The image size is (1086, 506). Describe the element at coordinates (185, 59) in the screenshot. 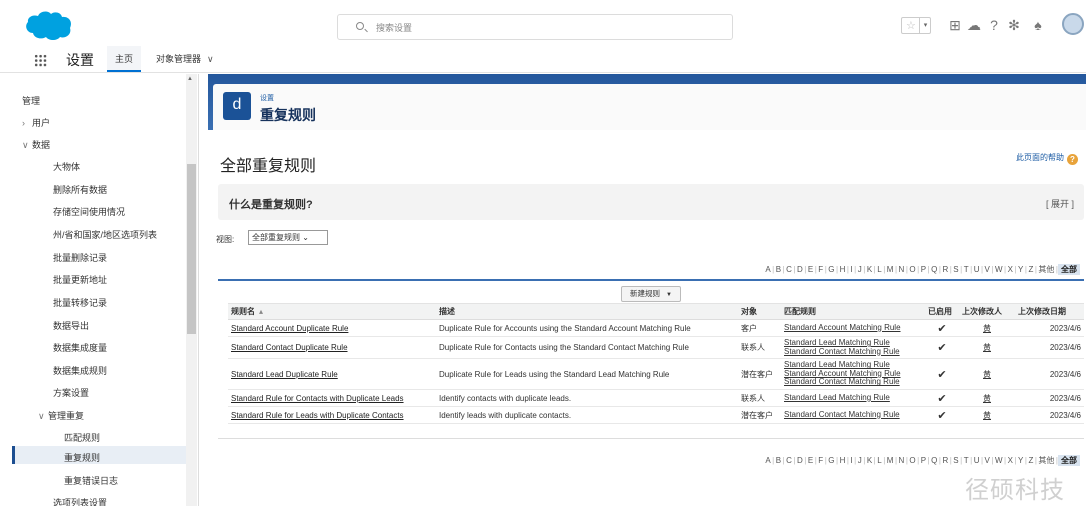

I see `tab-object-manager: 对象管理器 ∨` at that location.